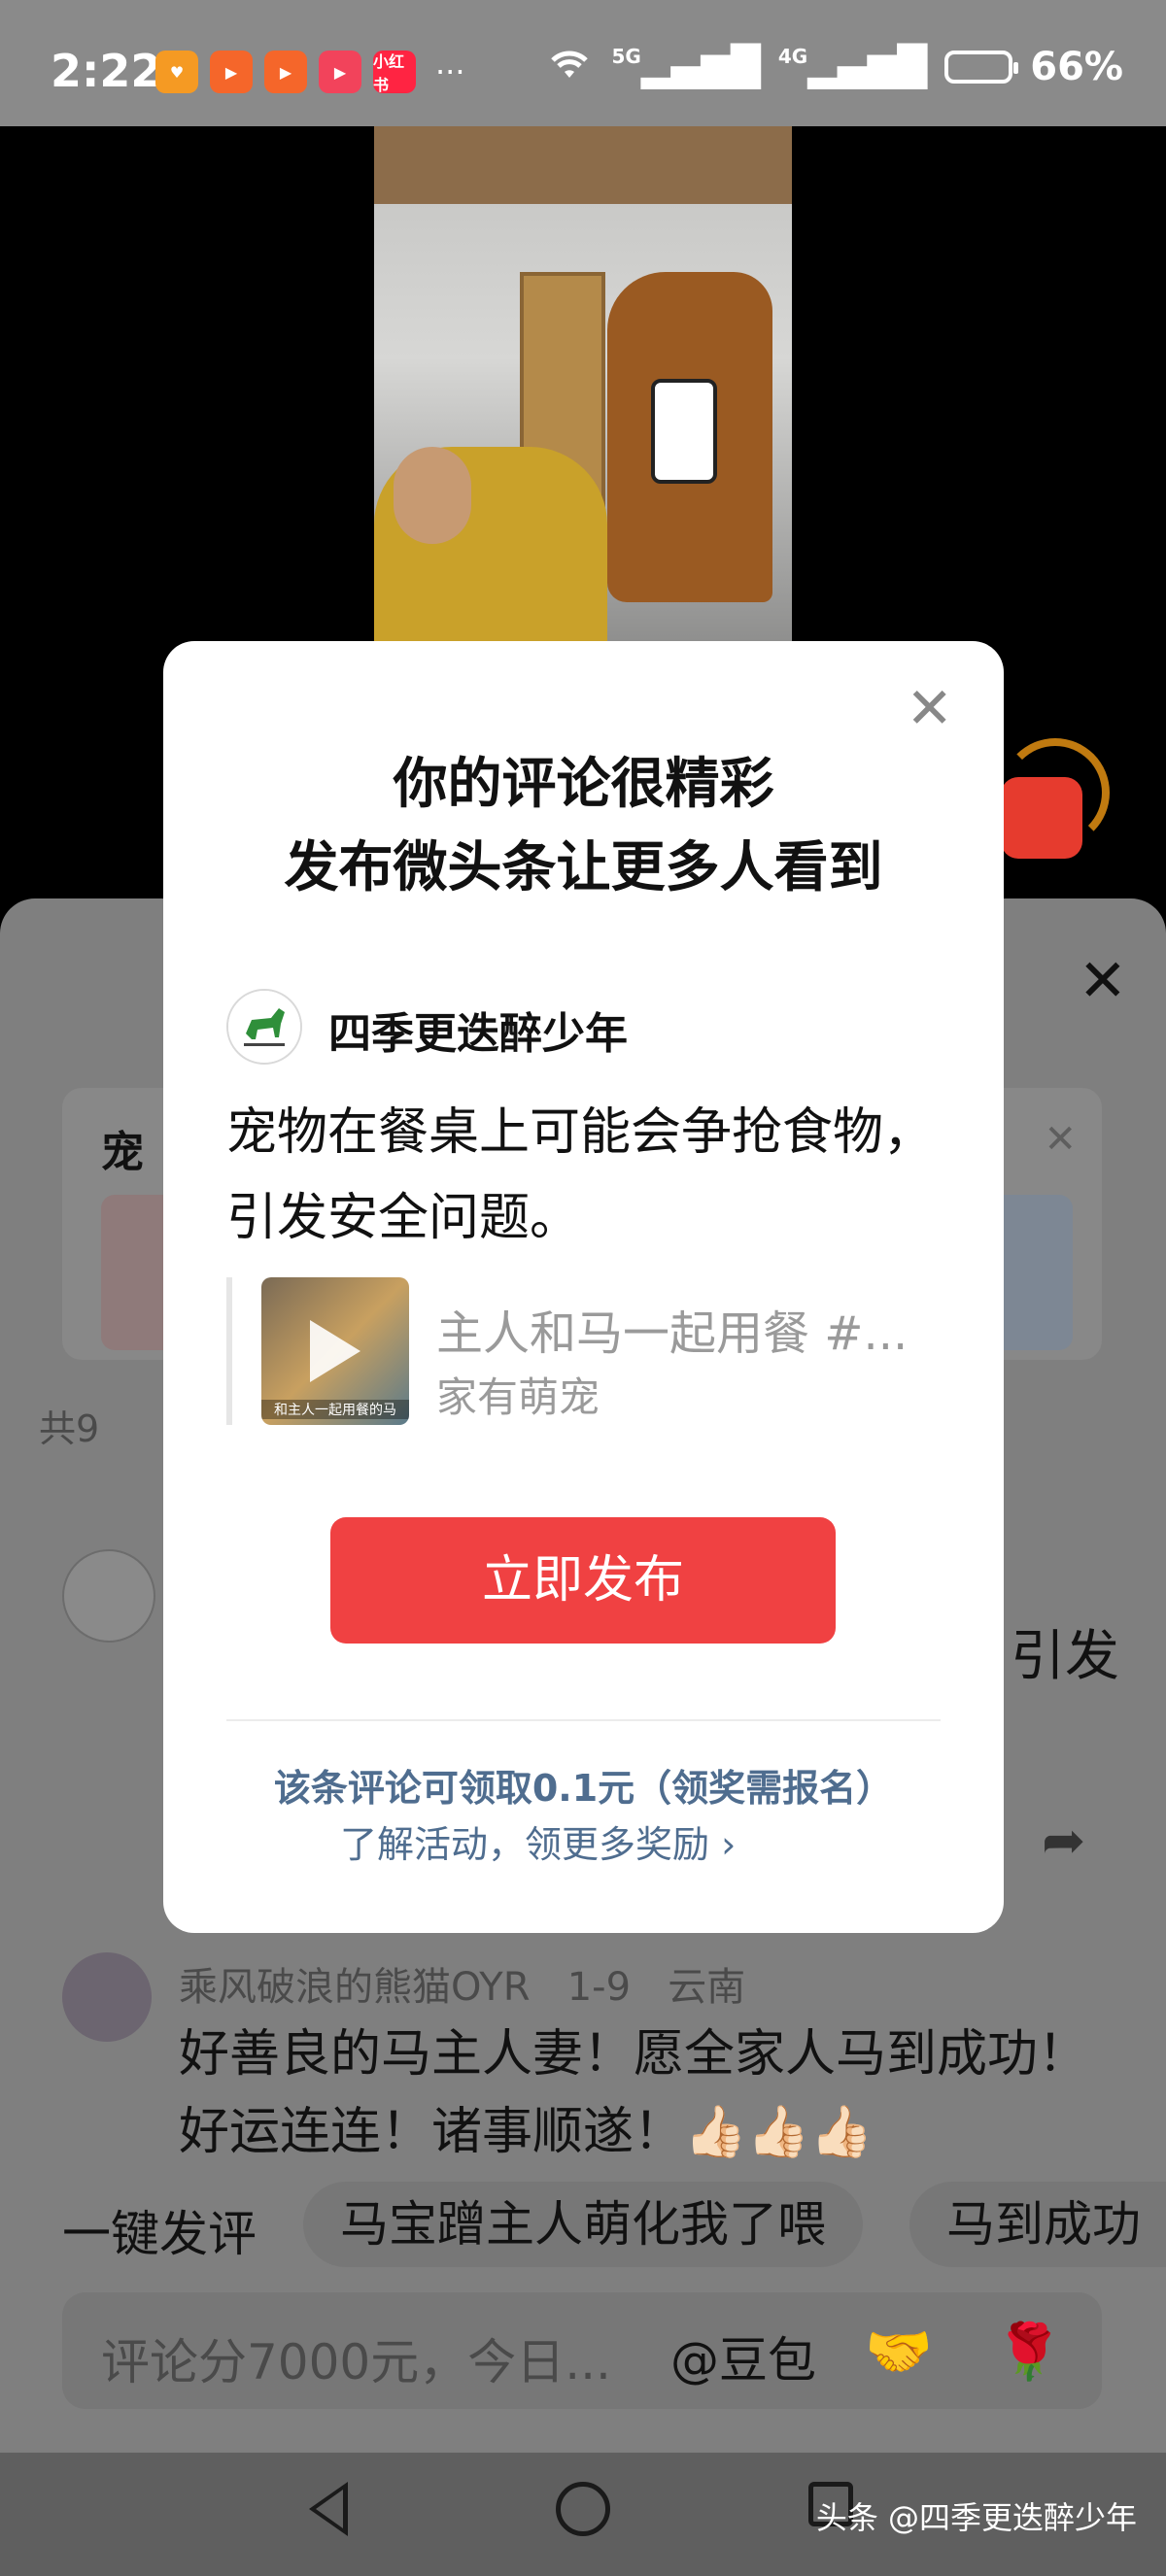 The image size is (1166, 2576). Describe the element at coordinates (583, 1788) in the screenshot. I see `reward-text: 该条评论可领取0.1元（领奖需报名）` at that location.